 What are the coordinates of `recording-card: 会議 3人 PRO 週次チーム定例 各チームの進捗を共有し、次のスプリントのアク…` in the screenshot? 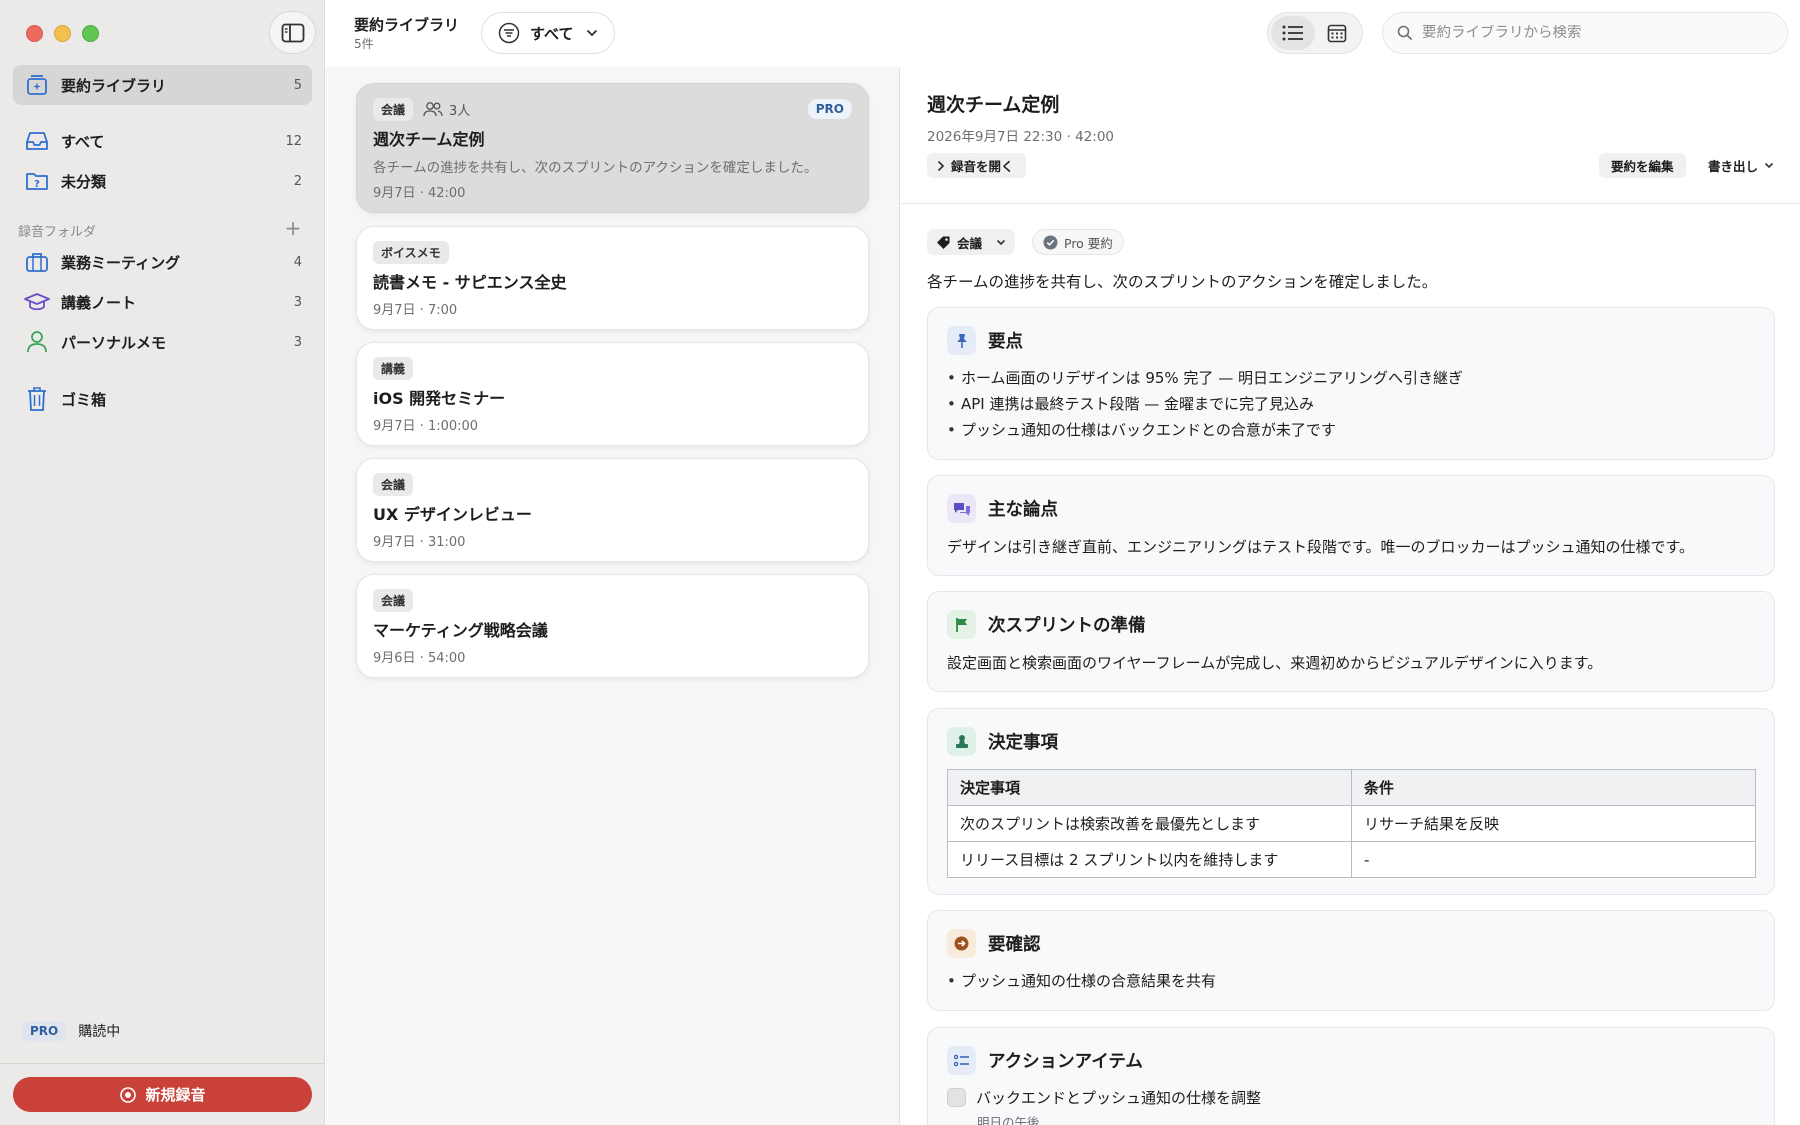 It's located at (612, 148).